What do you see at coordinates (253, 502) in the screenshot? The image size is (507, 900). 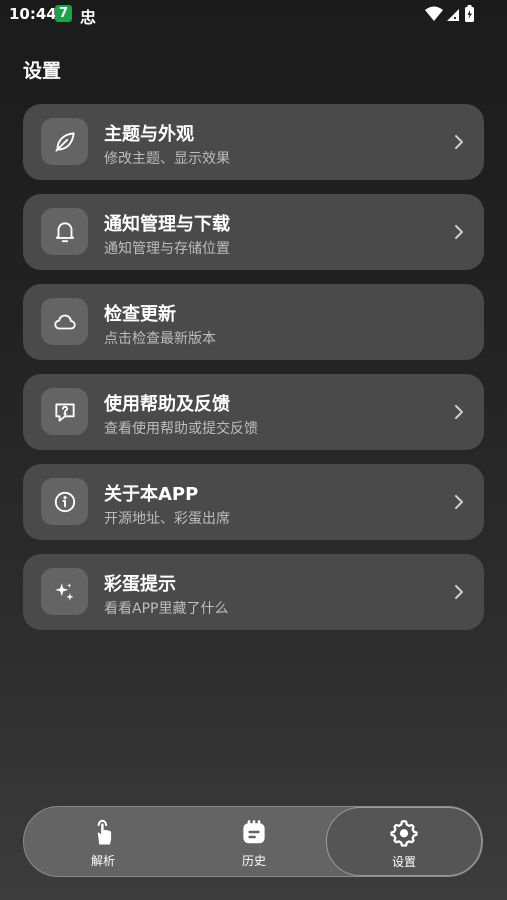 I see `settings-item-about: 关于本APP 开源地址、彩蛋出席` at bounding box center [253, 502].